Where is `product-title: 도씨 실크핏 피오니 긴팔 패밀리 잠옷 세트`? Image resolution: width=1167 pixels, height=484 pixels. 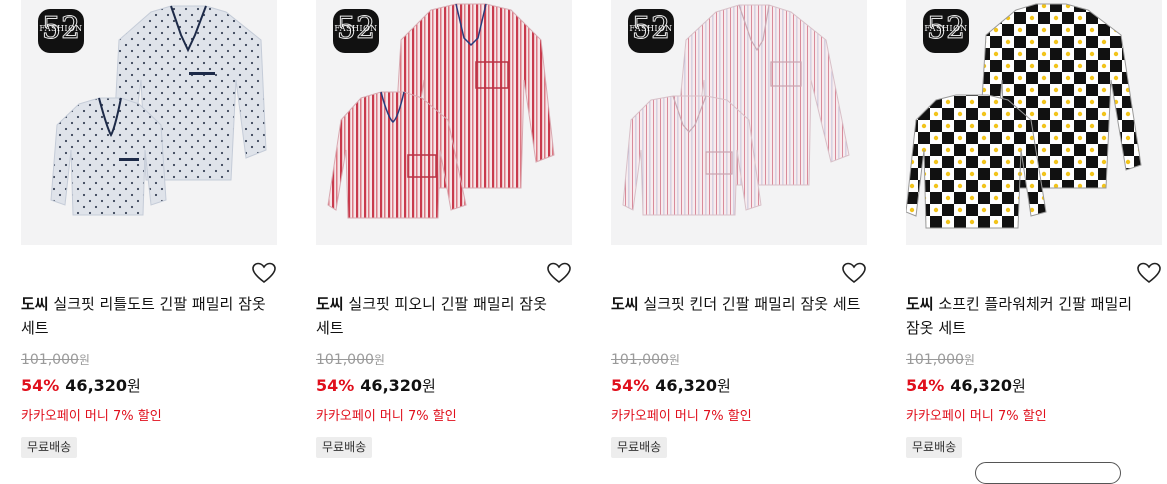
product-title: 도씨 실크핏 피오니 긴팔 패밀리 잠옷 세트 is located at coordinates (444, 316).